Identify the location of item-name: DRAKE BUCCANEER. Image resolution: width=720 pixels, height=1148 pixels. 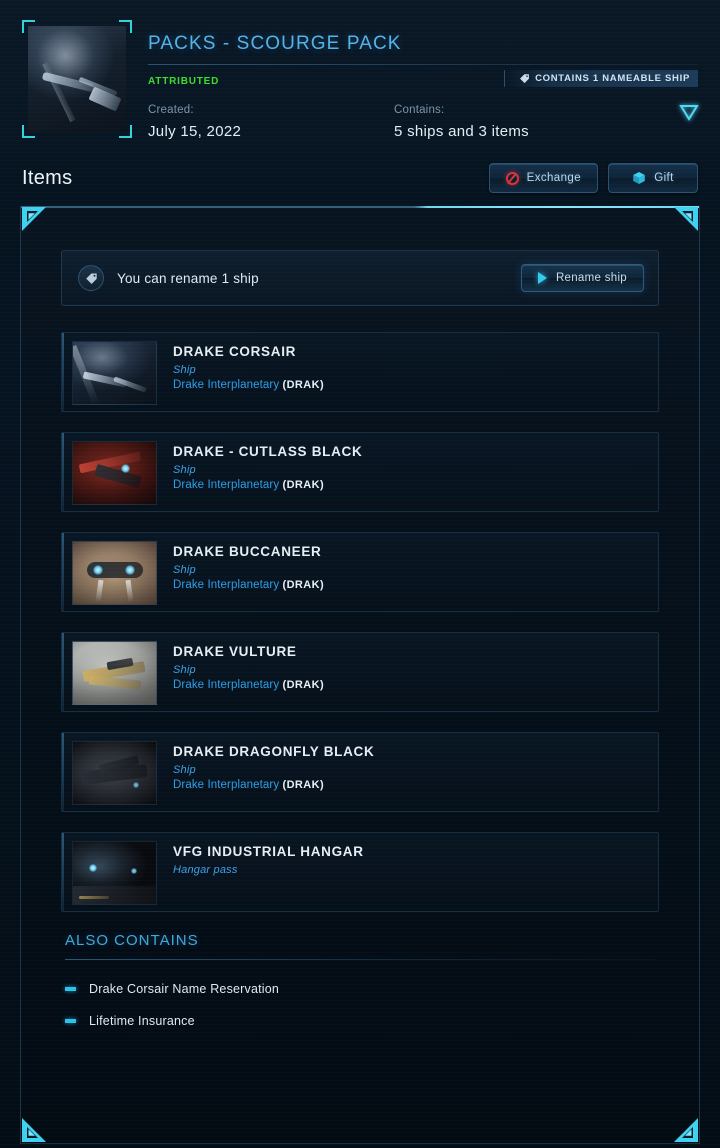
(247, 551).